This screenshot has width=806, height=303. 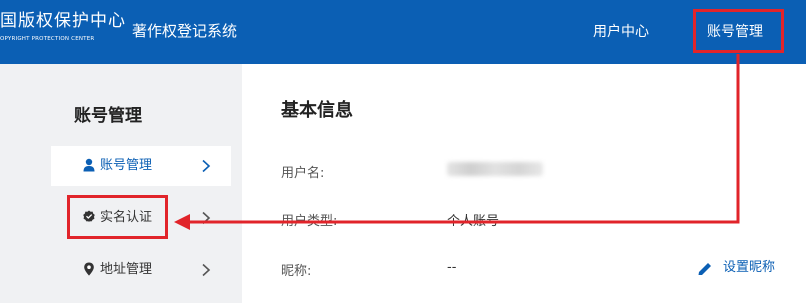 What do you see at coordinates (126, 269) in the screenshot?
I see `sidebar-item-label: 地址管理` at bounding box center [126, 269].